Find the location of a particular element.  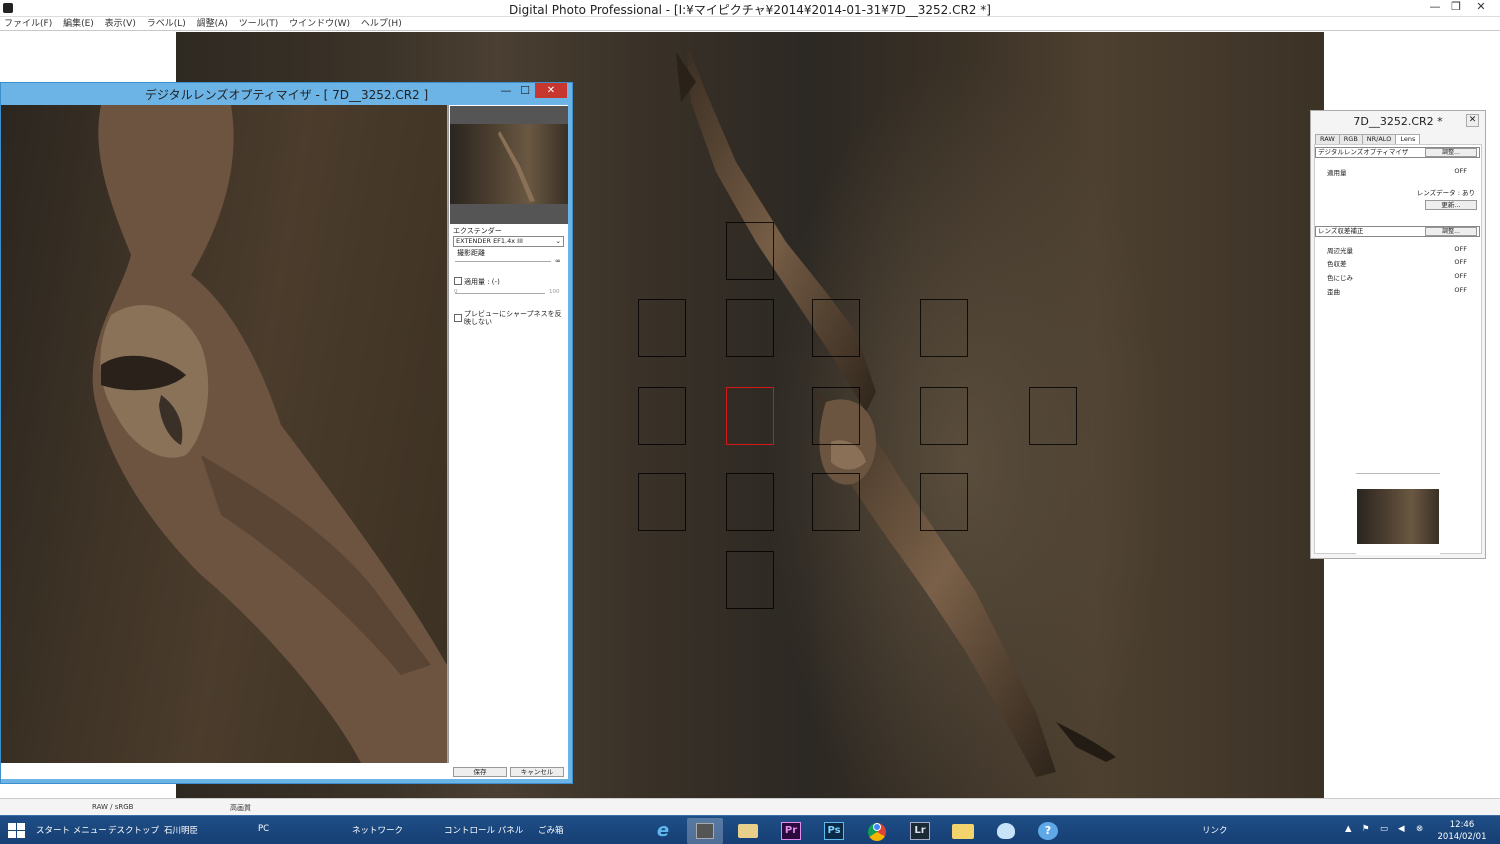

desktop-link: デスクトップ is located at coordinates (133, 830).